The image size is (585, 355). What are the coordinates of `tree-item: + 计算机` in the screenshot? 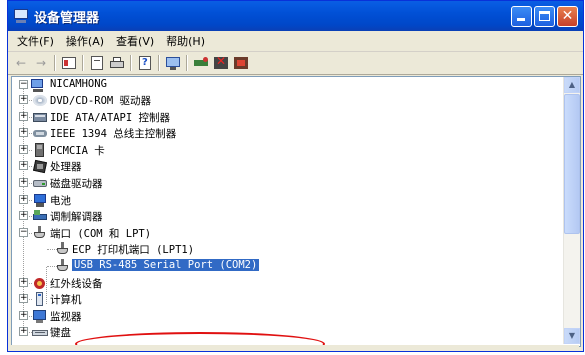 It's located at (287, 299).